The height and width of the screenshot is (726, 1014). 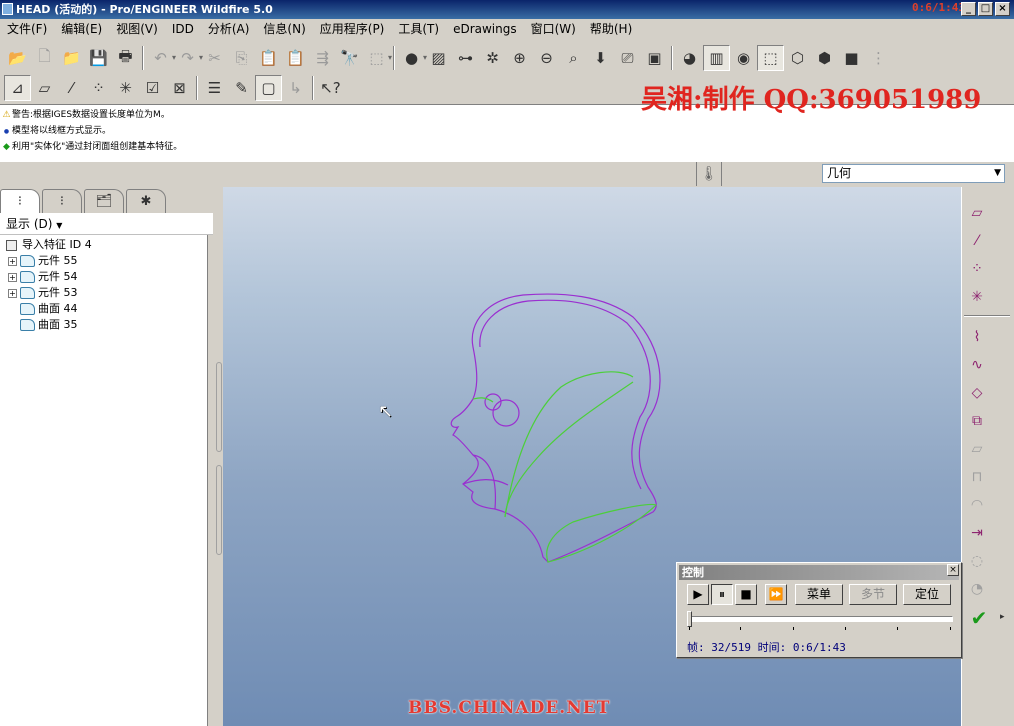 What do you see at coordinates (654, 58) in the screenshot?
I see `layers-icon: ▣` at bounding box center [654, 58].